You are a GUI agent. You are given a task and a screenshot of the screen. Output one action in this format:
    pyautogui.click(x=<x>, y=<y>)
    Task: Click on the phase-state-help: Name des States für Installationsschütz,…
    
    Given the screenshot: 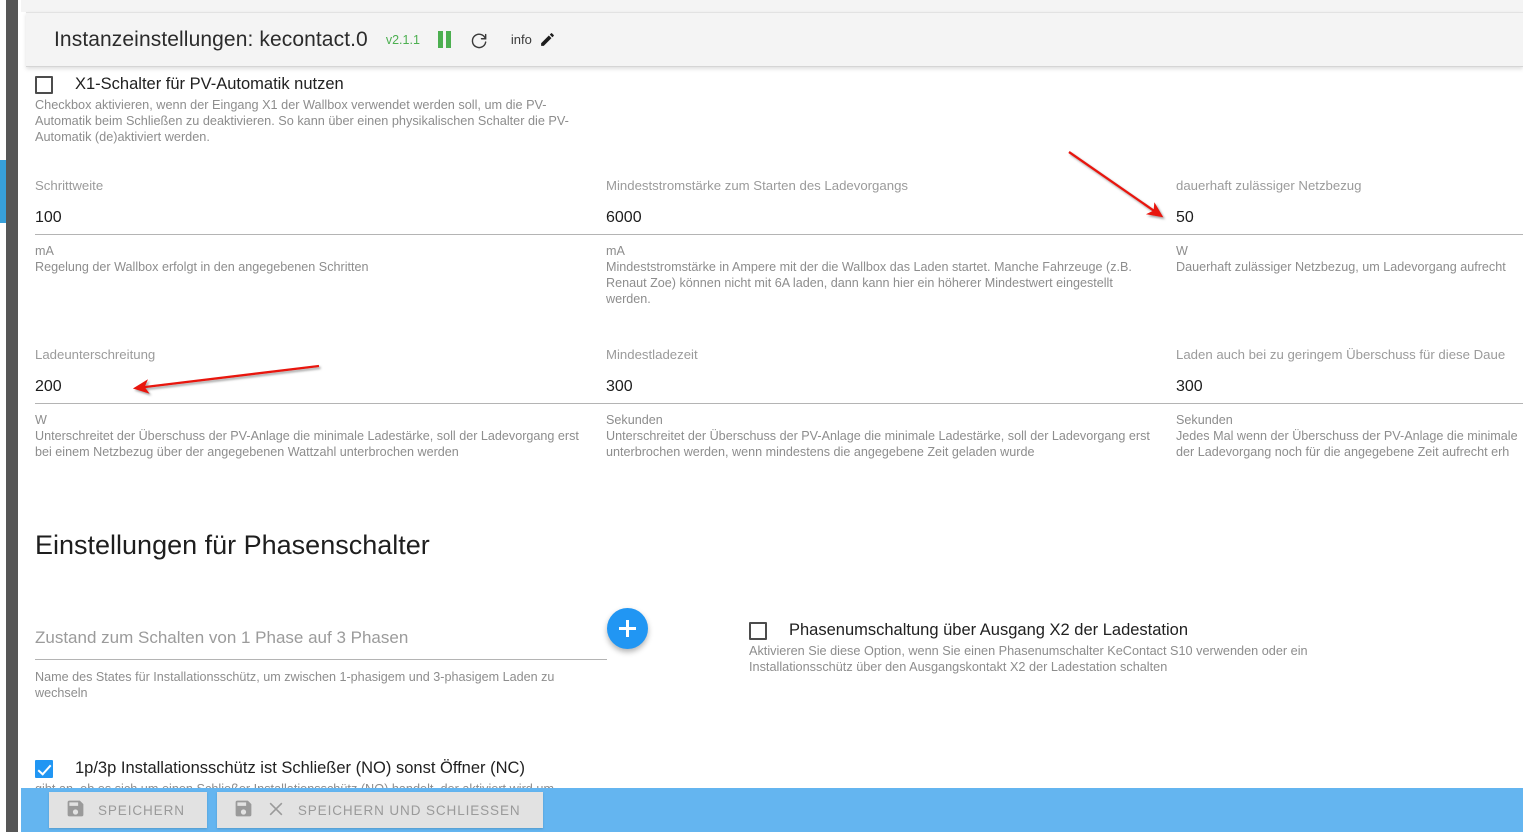 What is the action you would take?
    pyautogui.click(x=295, y=685)
    